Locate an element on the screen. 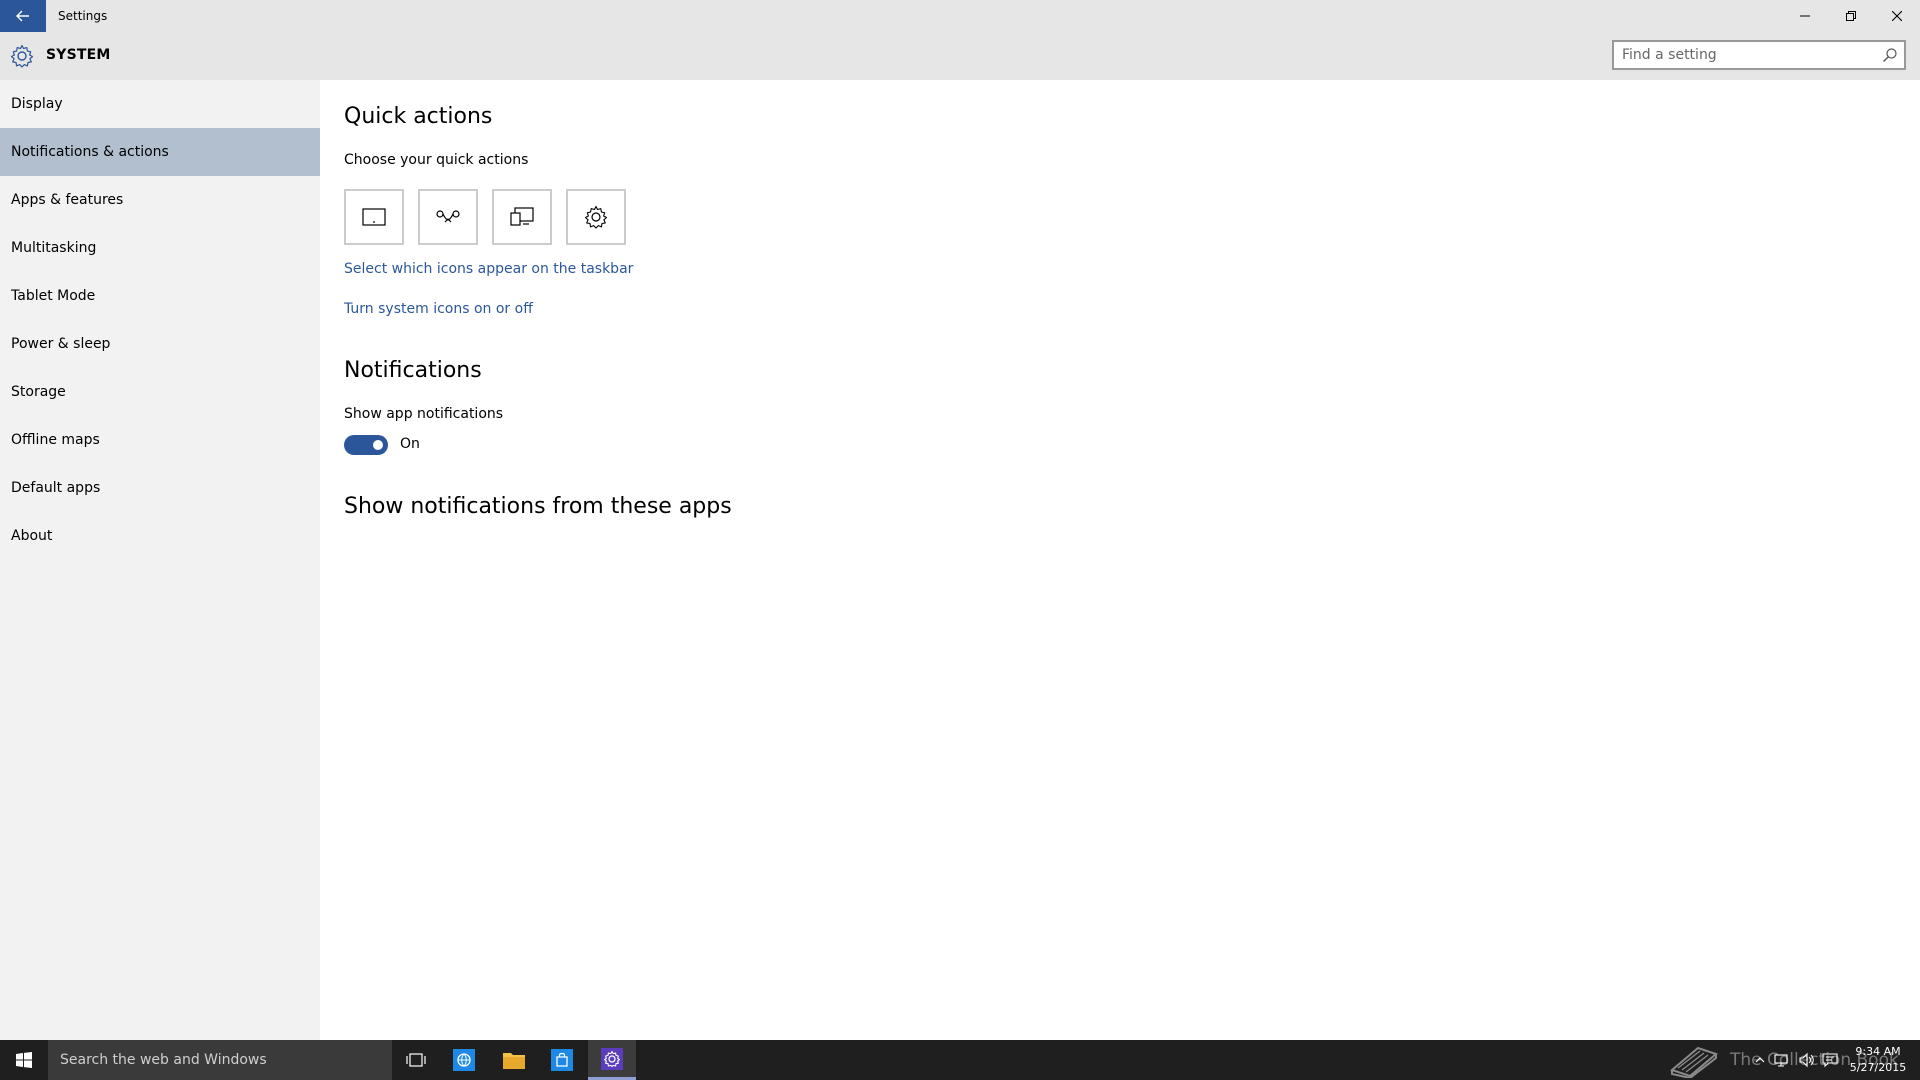 The width and height of the screenshot is (1920, 1080). sidebar-item-tablet-mode: Tablet Mode is located at coordinates (160, 296).